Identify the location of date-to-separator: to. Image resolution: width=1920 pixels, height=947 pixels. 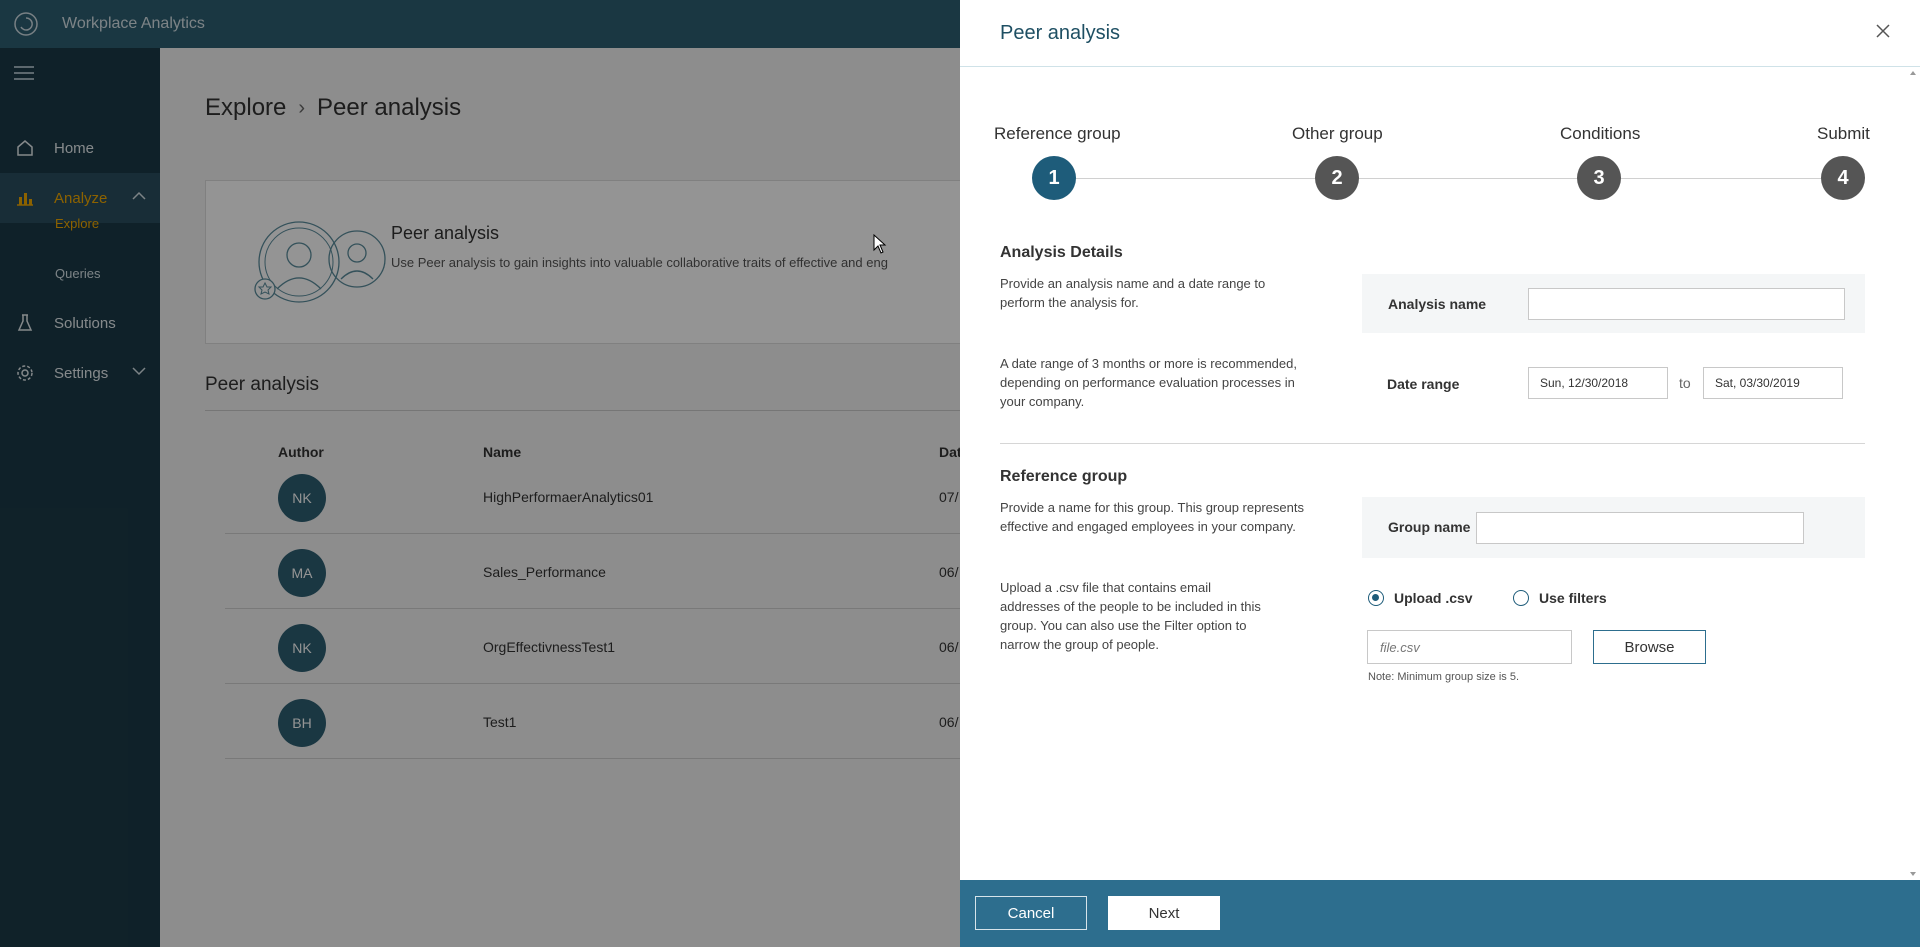
(1685, 383).